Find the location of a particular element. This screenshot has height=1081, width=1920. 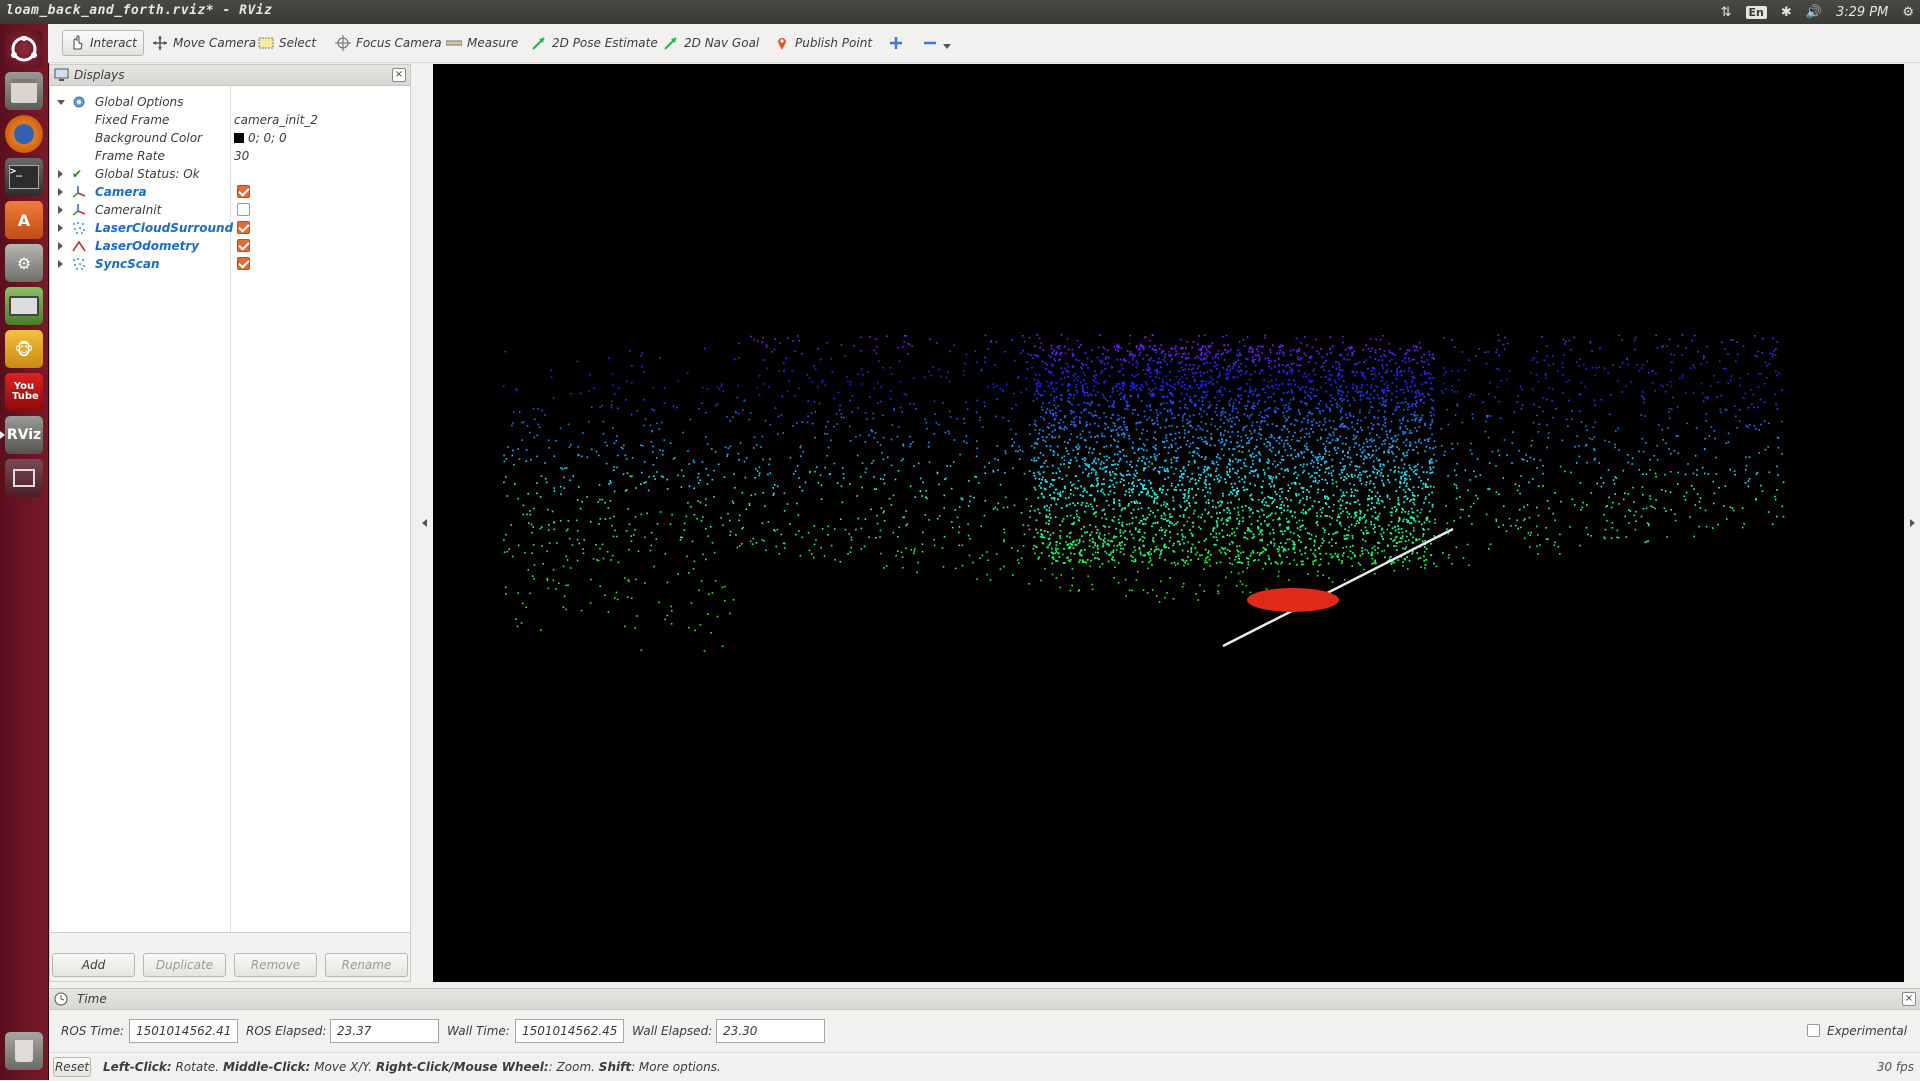

measure-label: Measure is located at coordinates (493, 43).